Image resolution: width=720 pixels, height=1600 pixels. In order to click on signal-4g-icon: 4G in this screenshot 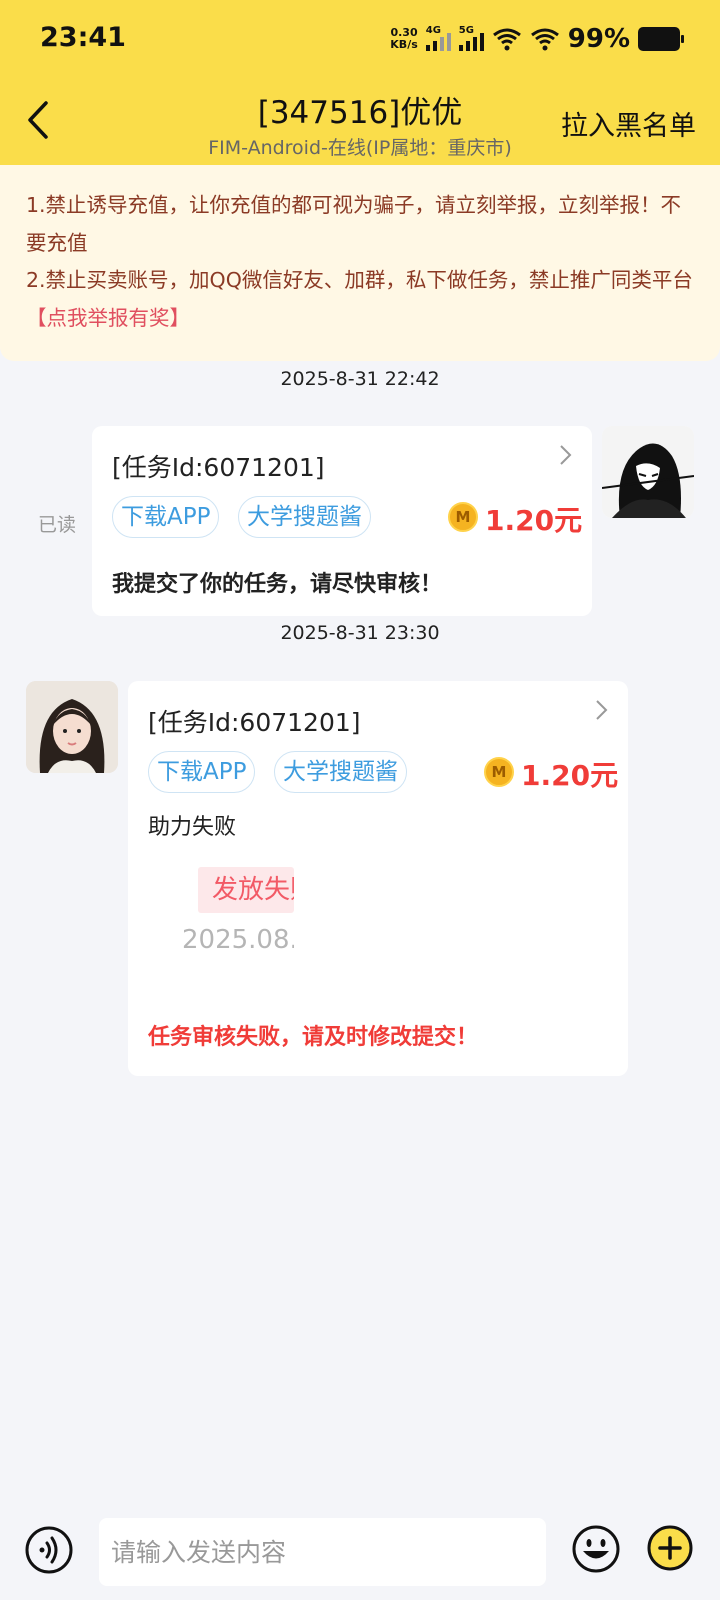, I will do `click(438, 38)`.